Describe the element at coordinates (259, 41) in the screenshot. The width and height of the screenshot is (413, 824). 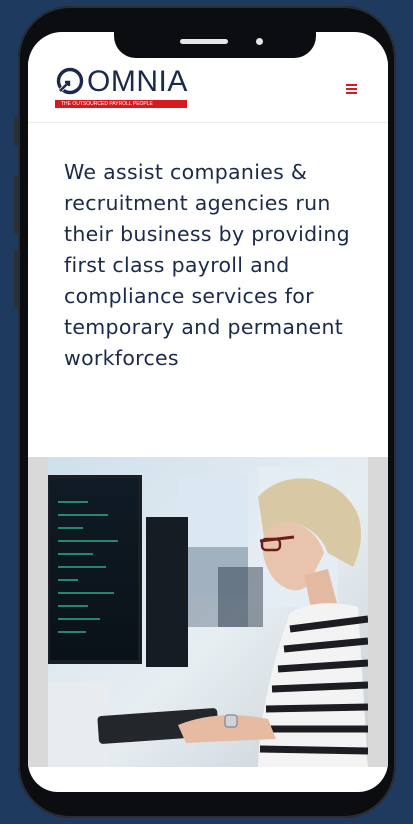
I see `front-camera` at that location.